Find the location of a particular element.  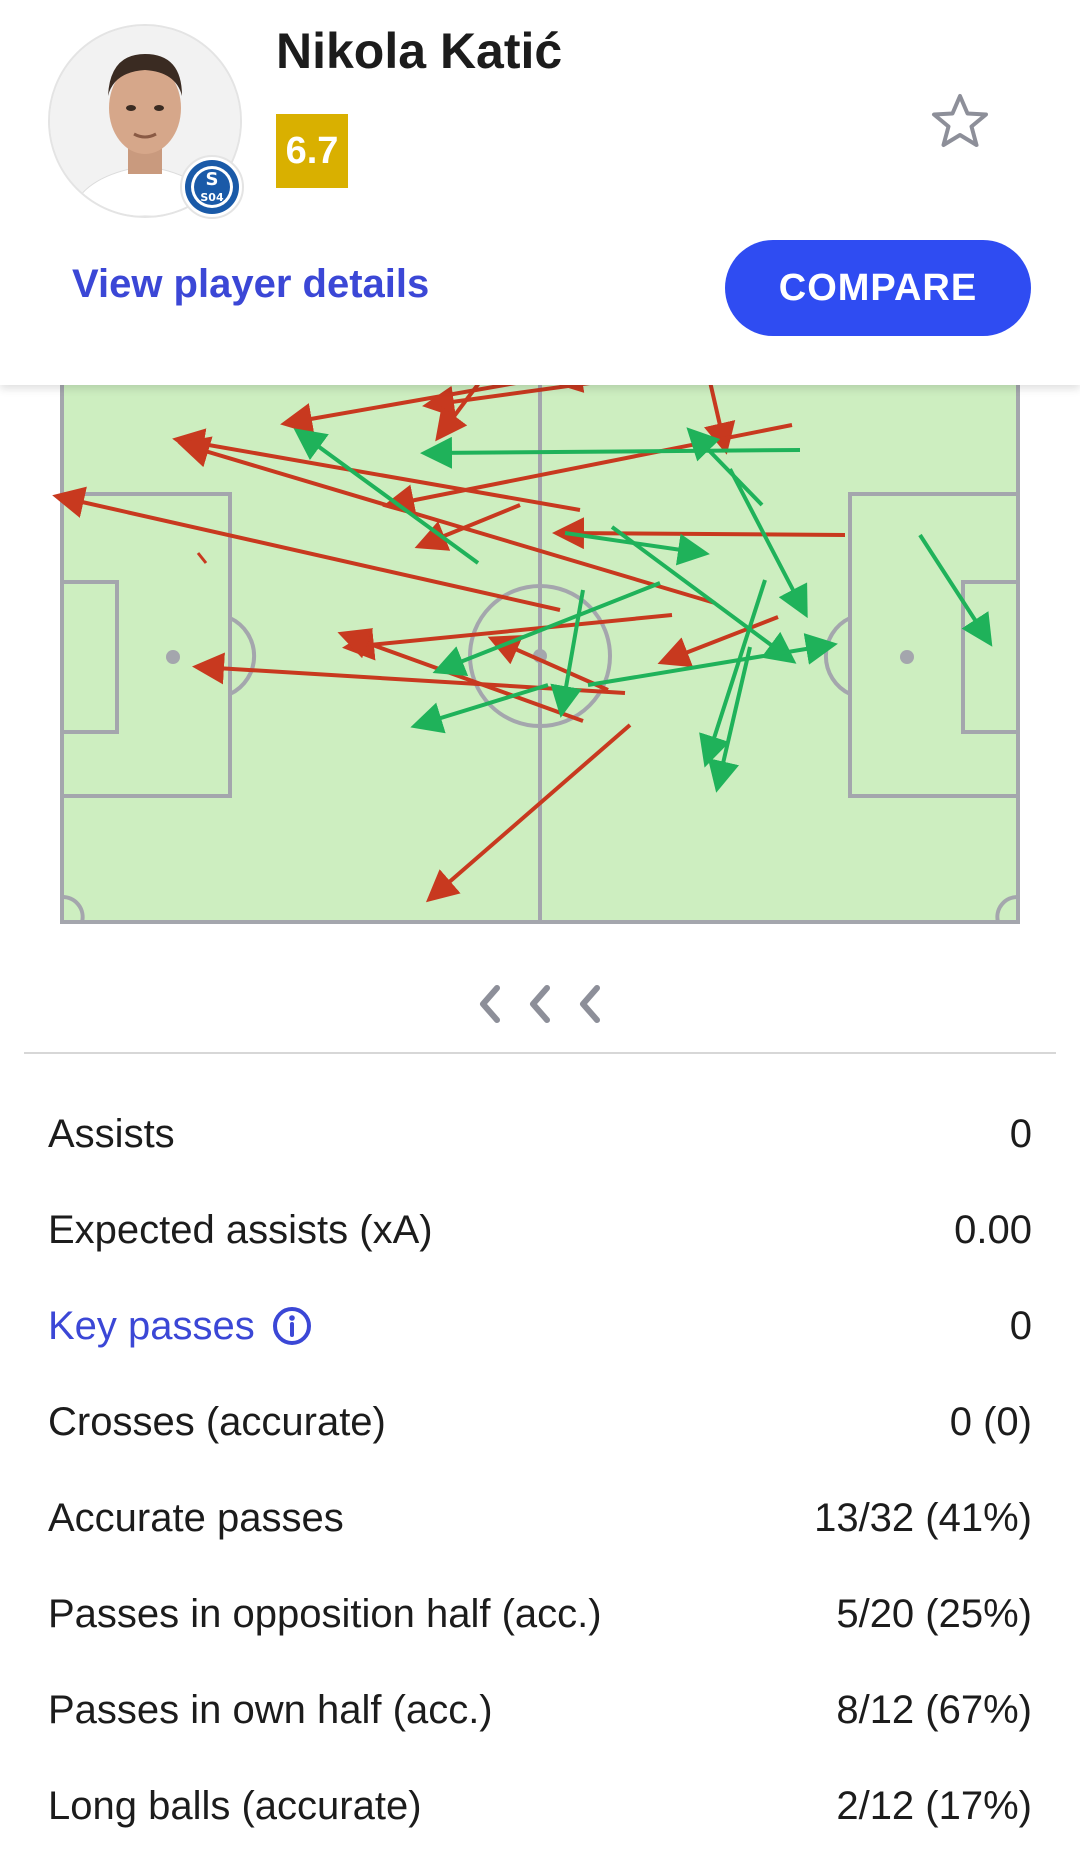

favorite-button is located at coordinates (960, 122).